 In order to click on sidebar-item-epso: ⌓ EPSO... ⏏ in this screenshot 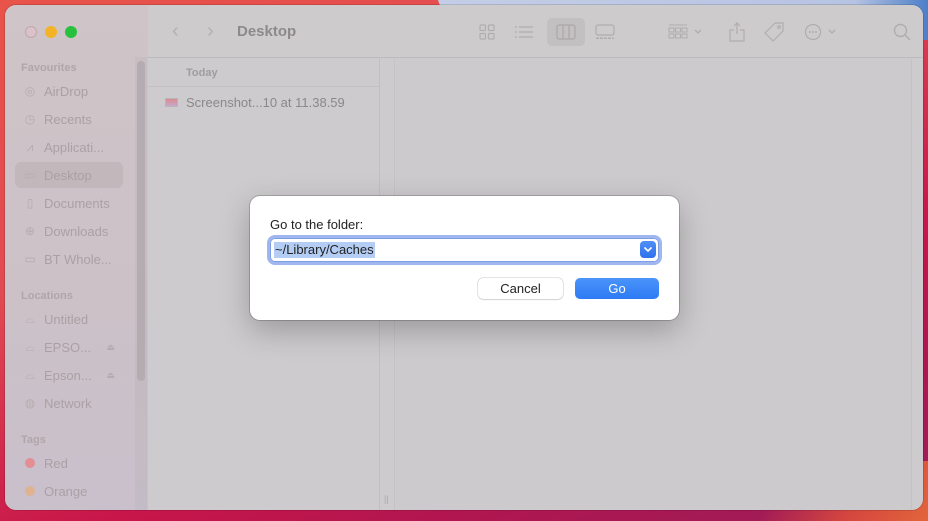, I will do `click(69, 347)`.